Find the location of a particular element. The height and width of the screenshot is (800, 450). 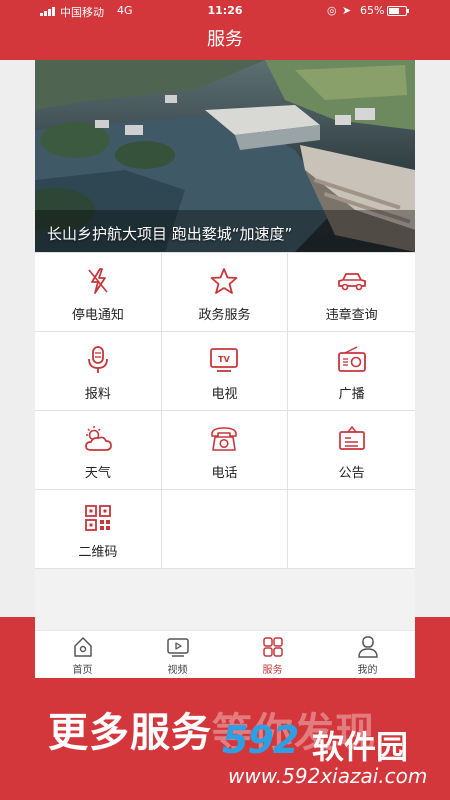

service-label: 天气 is located at coordinates (97, 473).